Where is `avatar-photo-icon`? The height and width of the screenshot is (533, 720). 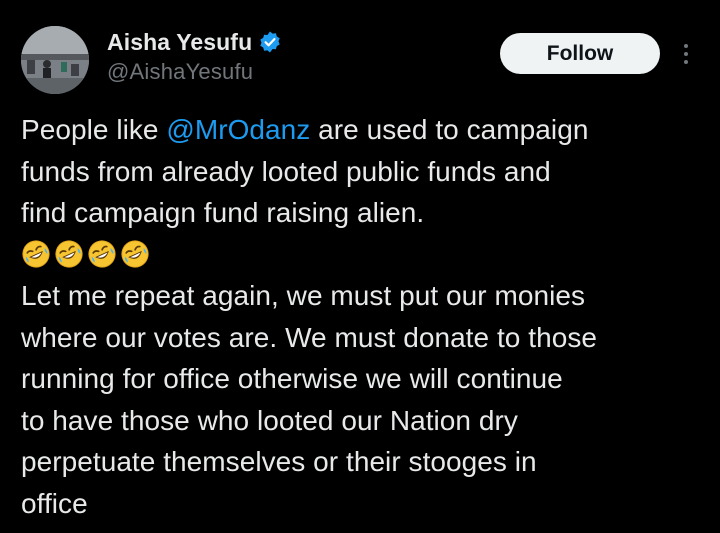 avatar-photo-icon is located at coordinates (55, 60).